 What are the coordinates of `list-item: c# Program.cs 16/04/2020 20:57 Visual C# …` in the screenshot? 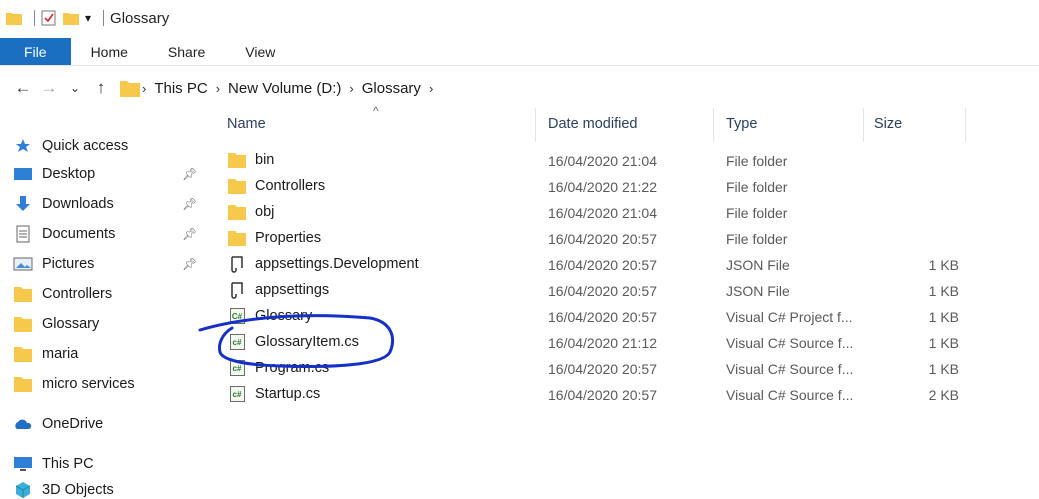 It's located at (593, 369).